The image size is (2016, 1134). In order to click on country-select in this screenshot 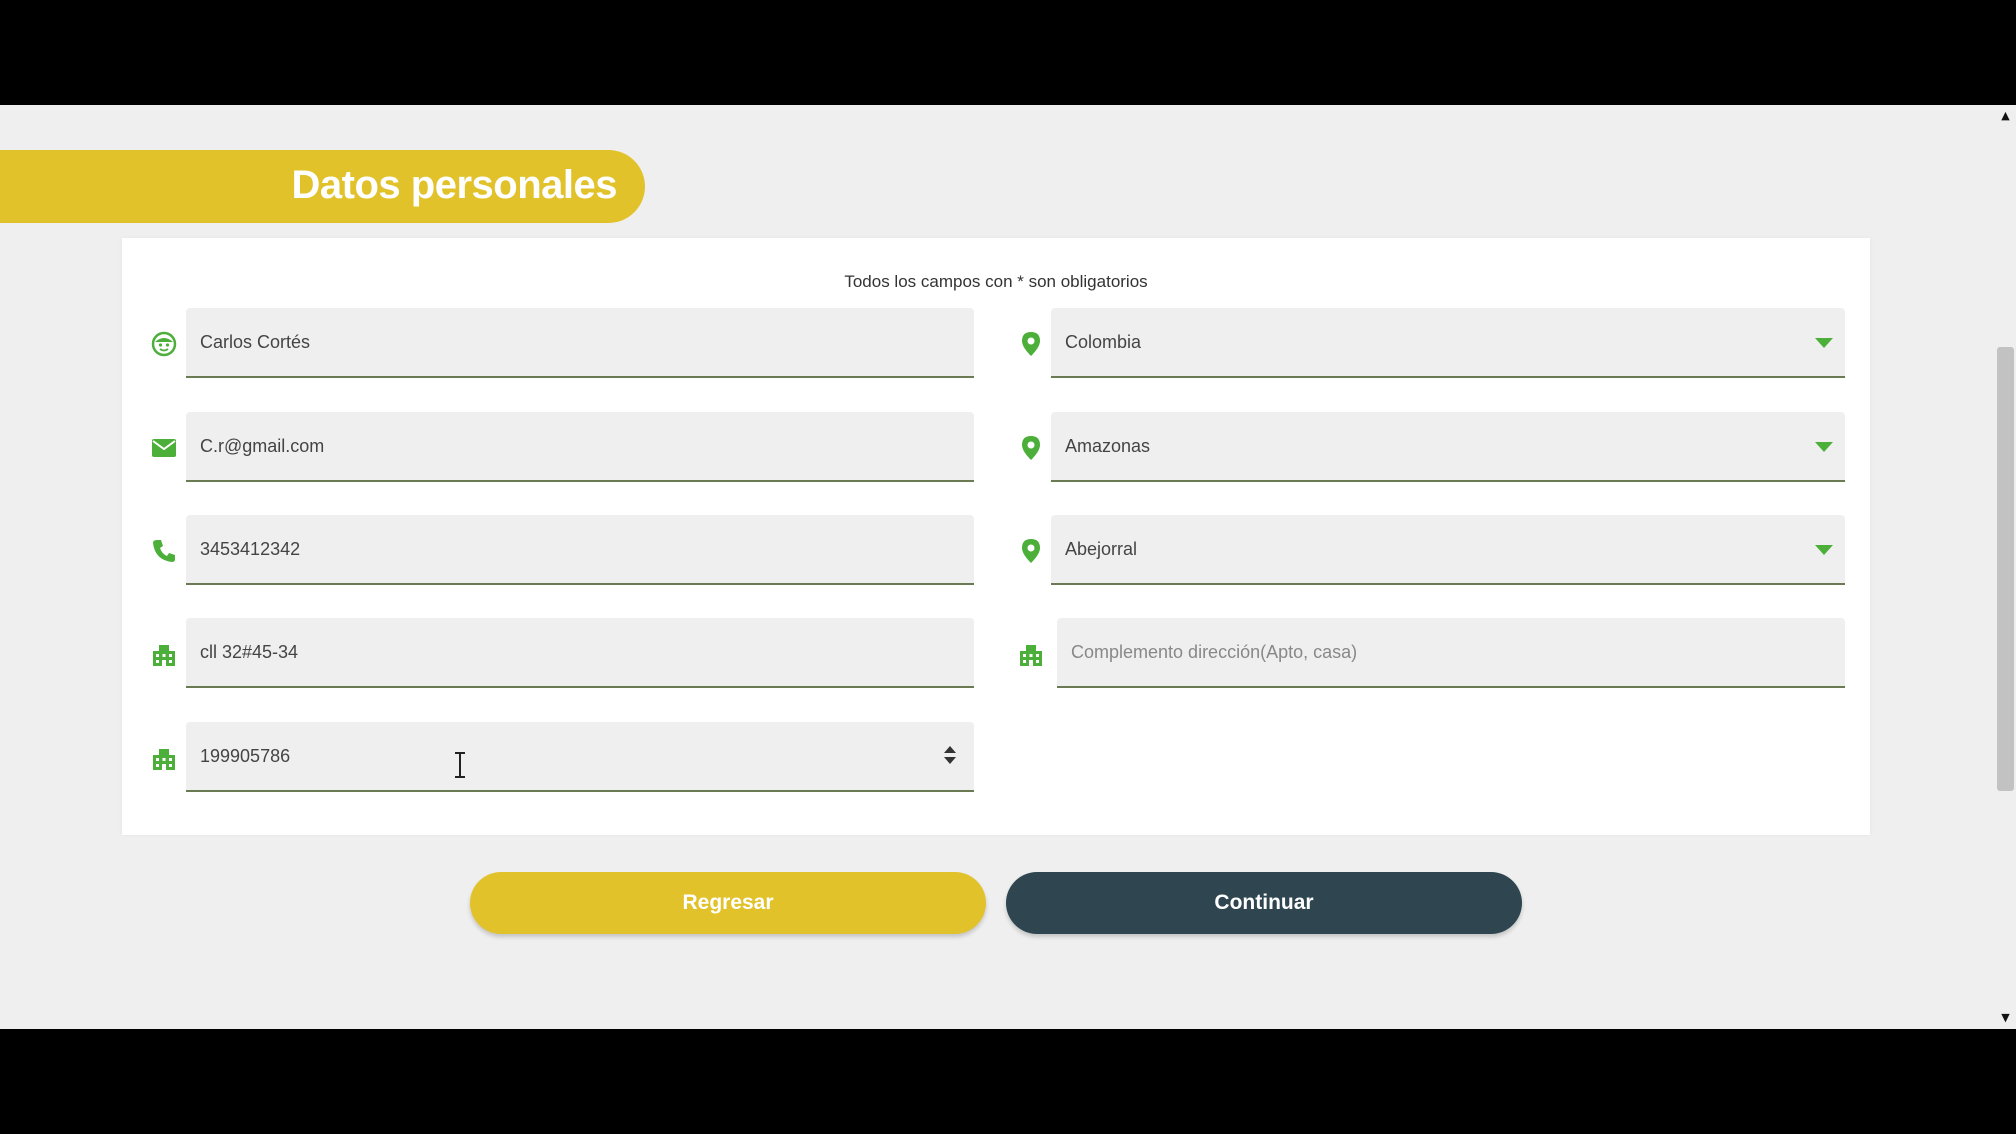, I will do `click(1448, 343)`.